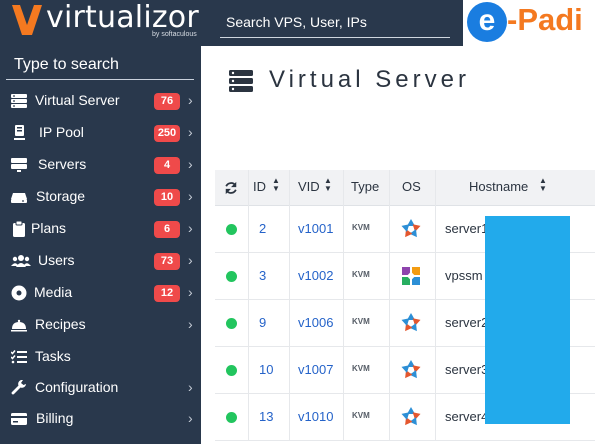 This screenshot has height=444, width=595. I want to click on sidebar-item-label: Recipes, so click(60, 324).